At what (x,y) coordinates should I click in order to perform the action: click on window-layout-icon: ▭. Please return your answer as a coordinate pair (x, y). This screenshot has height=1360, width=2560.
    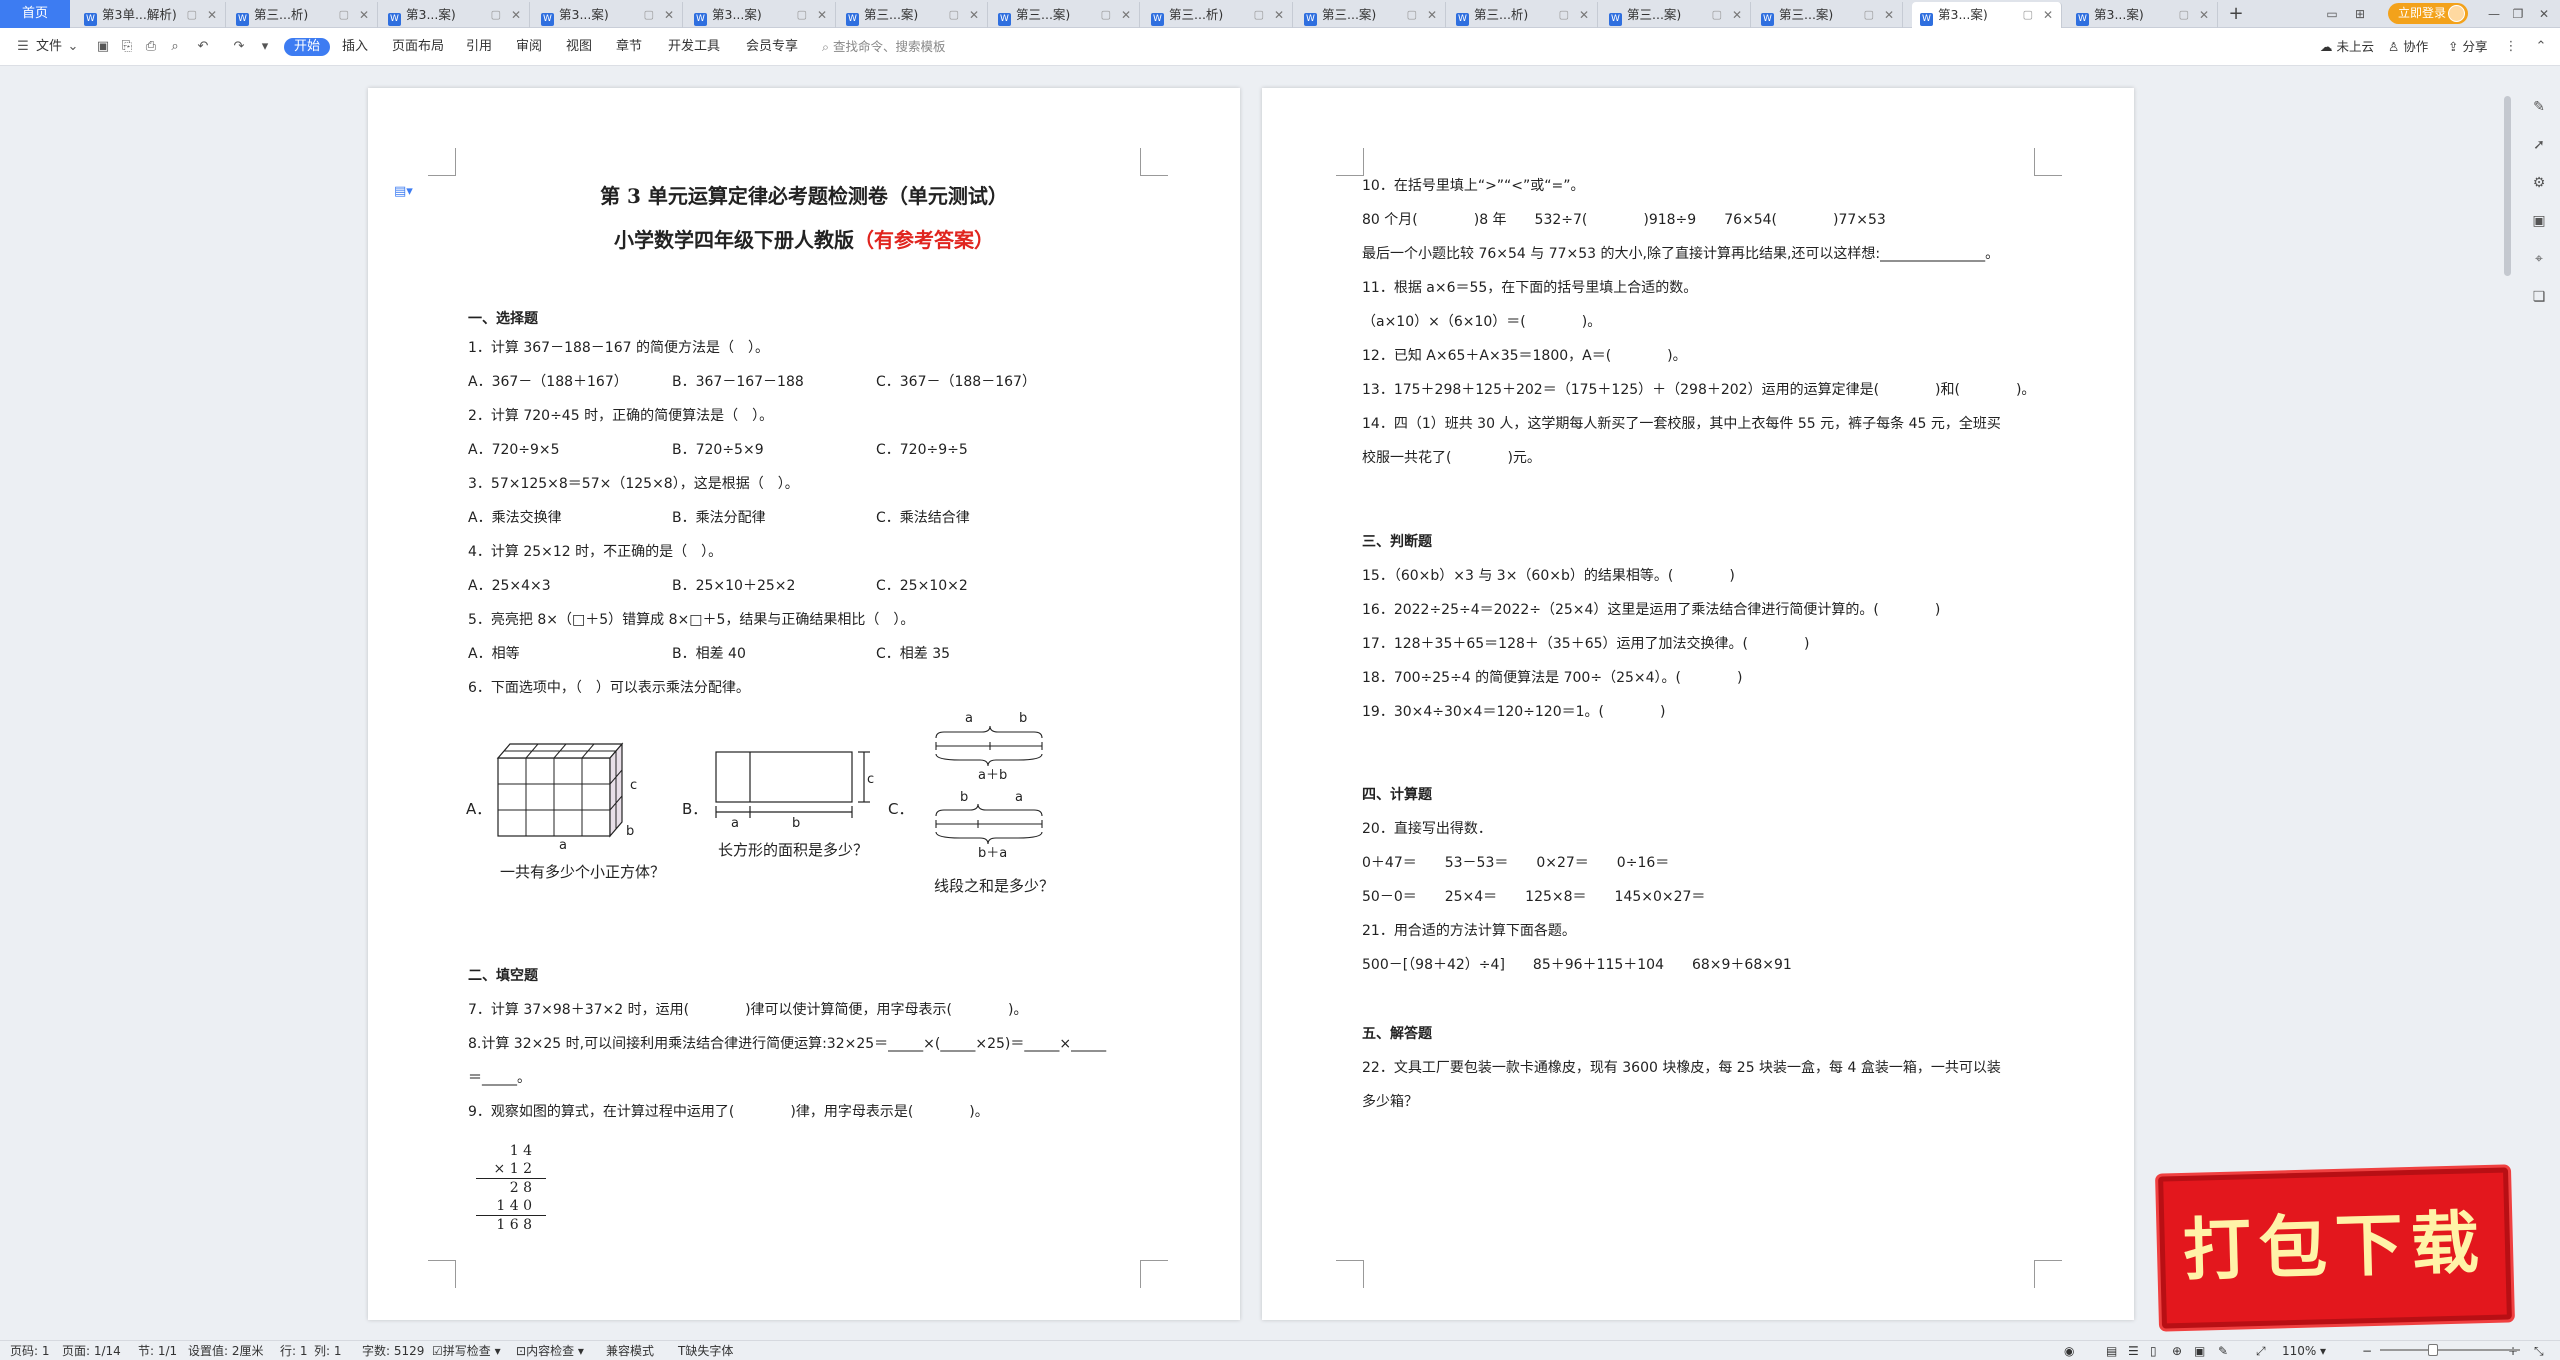
    Looking at the image, I should click on (2332, 14).